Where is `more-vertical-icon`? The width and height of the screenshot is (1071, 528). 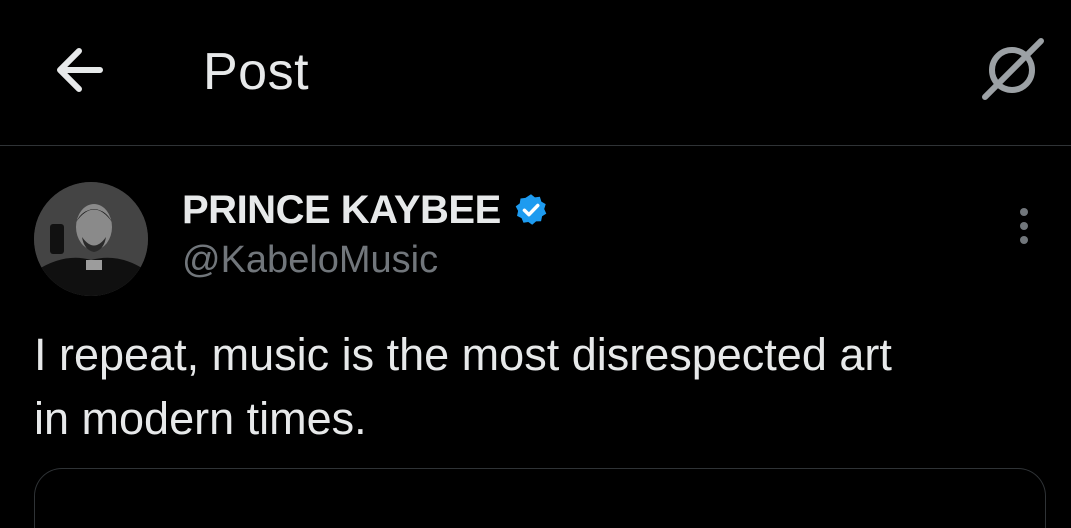
more-vertical-icon is located at coordinates (1024, 226).